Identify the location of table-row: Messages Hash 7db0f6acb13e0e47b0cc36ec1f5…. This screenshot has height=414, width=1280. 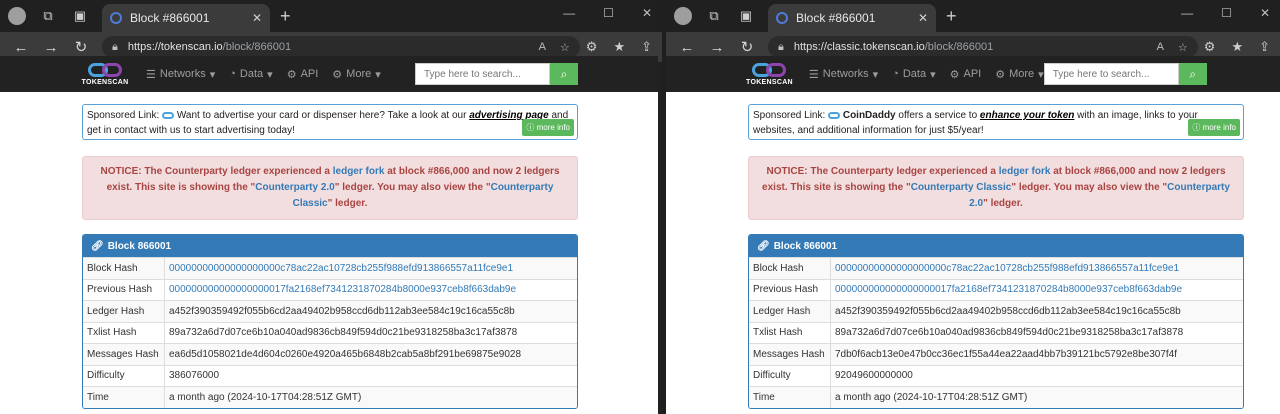
(996, 354).